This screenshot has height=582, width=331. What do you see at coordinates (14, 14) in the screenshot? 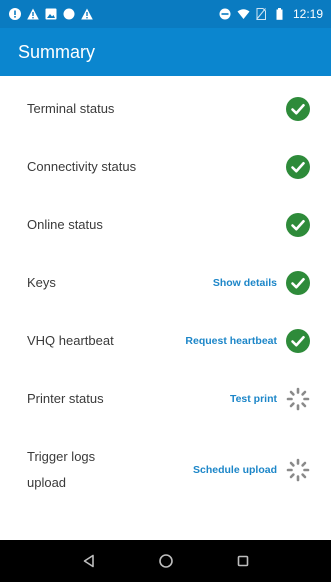
I see `alert-circle-icon` at bounding box center [14, 14].